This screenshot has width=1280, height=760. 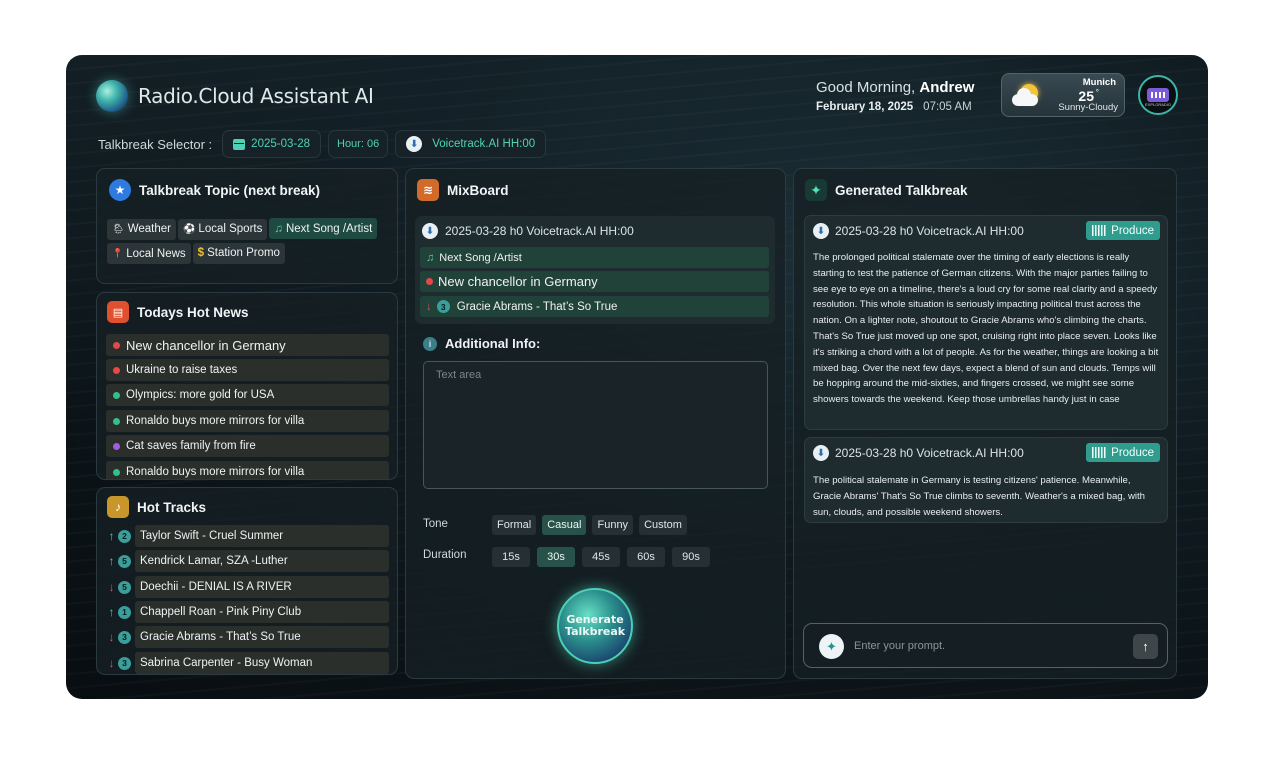 I want to click on news-label: Ronaldo buys more mirrors for villa, so click(x=215, y=472).